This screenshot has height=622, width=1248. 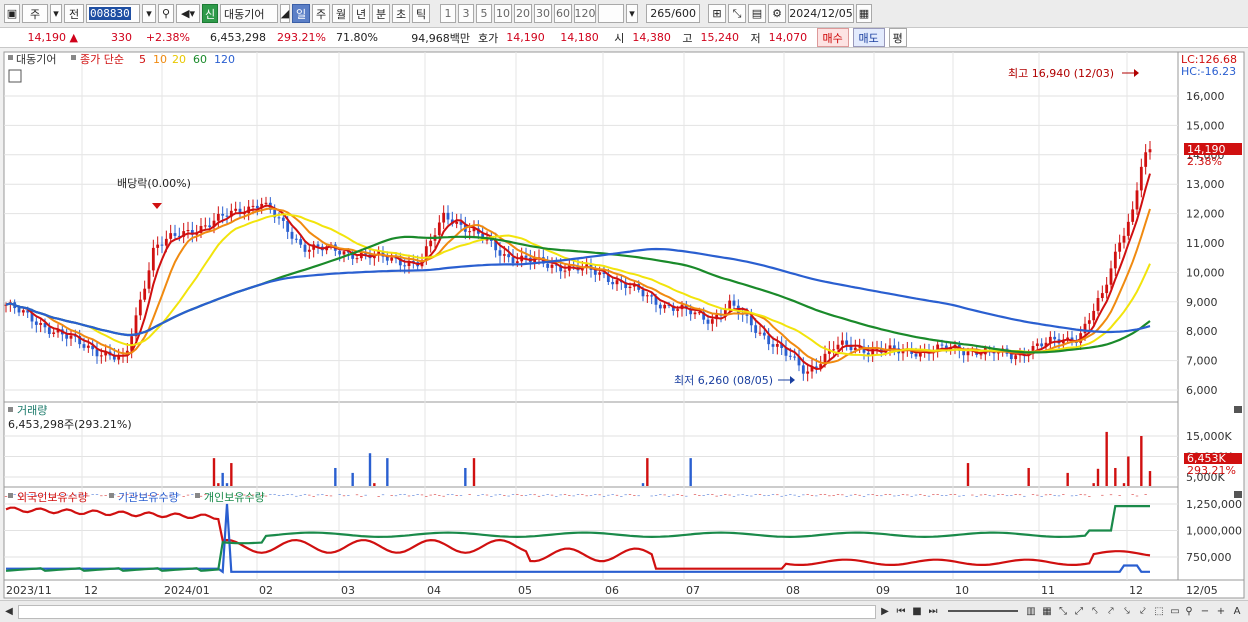 What do you see at coordinates (868, 37) in the screenshot?
I see `sell-button: 매도` at bounding box center [868, 37].